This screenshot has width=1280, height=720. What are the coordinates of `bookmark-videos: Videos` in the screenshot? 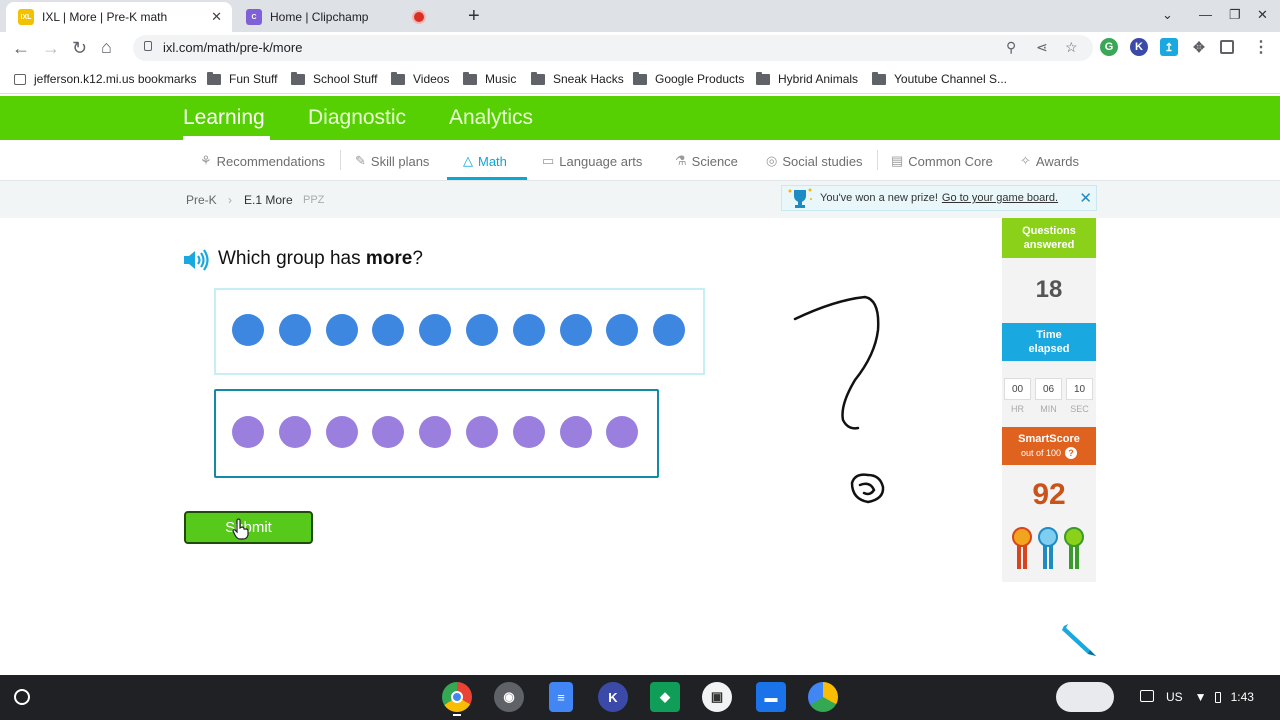 It's located at (420, 78).